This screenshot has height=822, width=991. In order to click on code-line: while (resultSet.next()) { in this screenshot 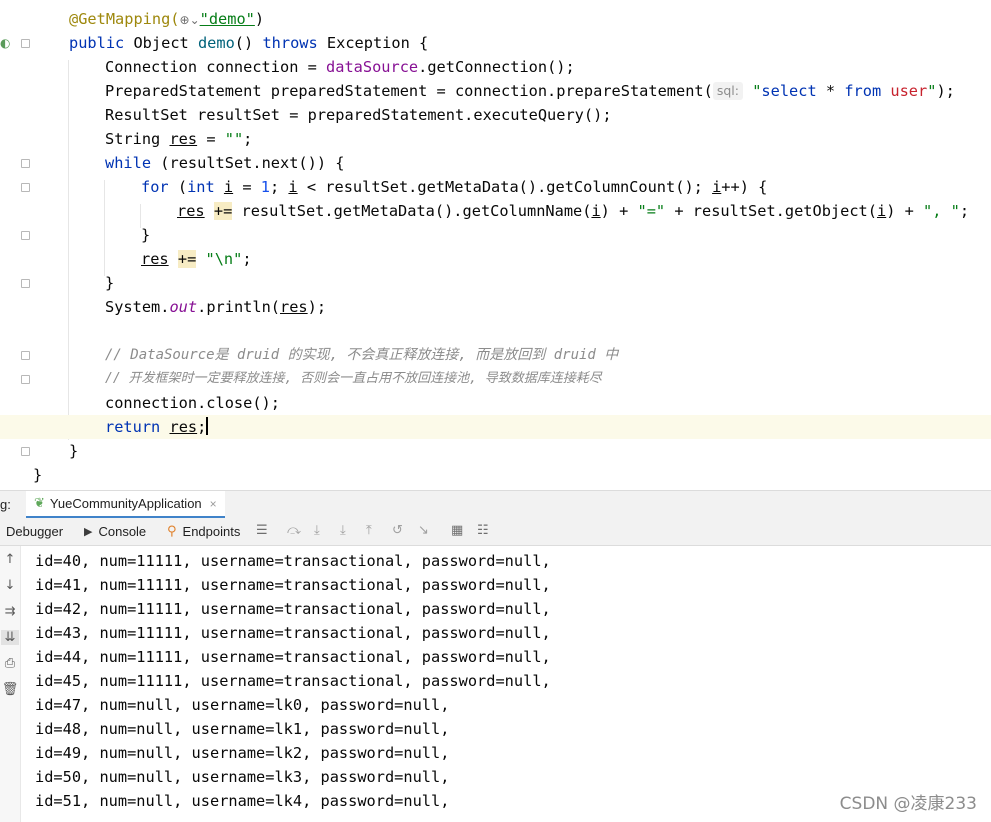, I will do `click(225, 163)`.